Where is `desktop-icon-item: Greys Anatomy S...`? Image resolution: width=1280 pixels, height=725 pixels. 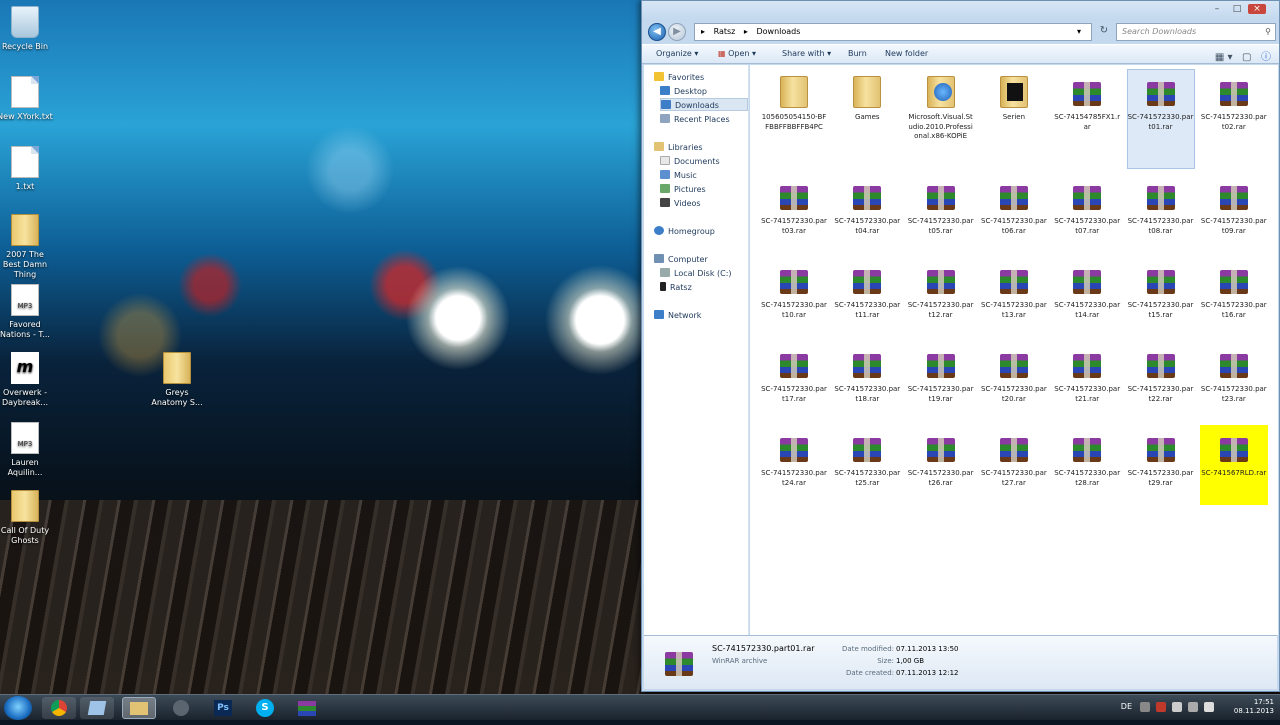 desktop-icon-item: Greys Anatomy S... is located at coordinates (177, 380).